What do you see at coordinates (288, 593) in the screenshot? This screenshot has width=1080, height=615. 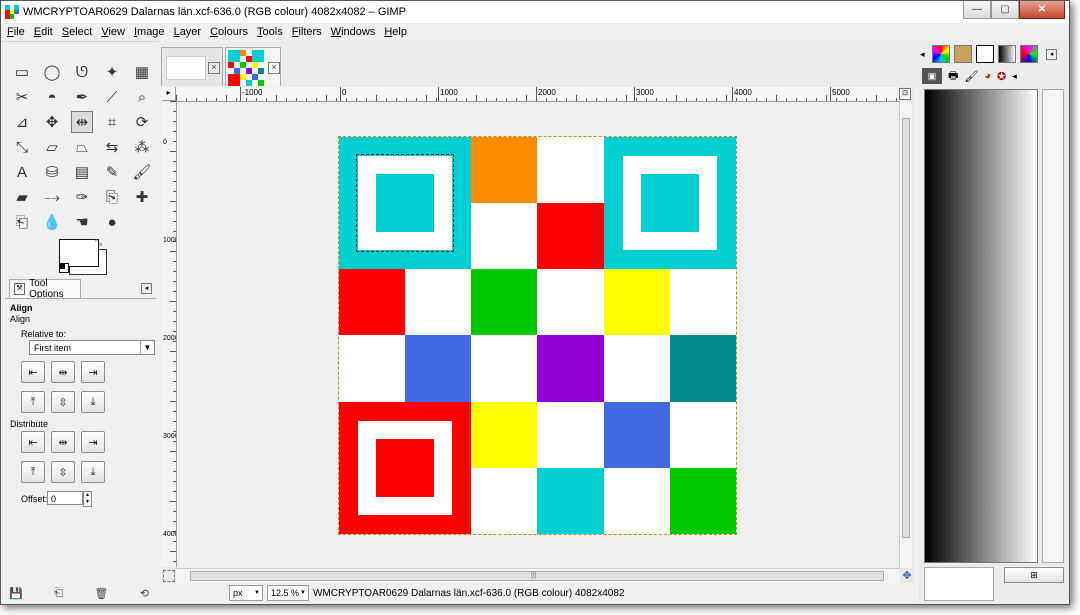 I see `zoom-dropdown: 12.5 % ▼` at bounding box center [288, 593].